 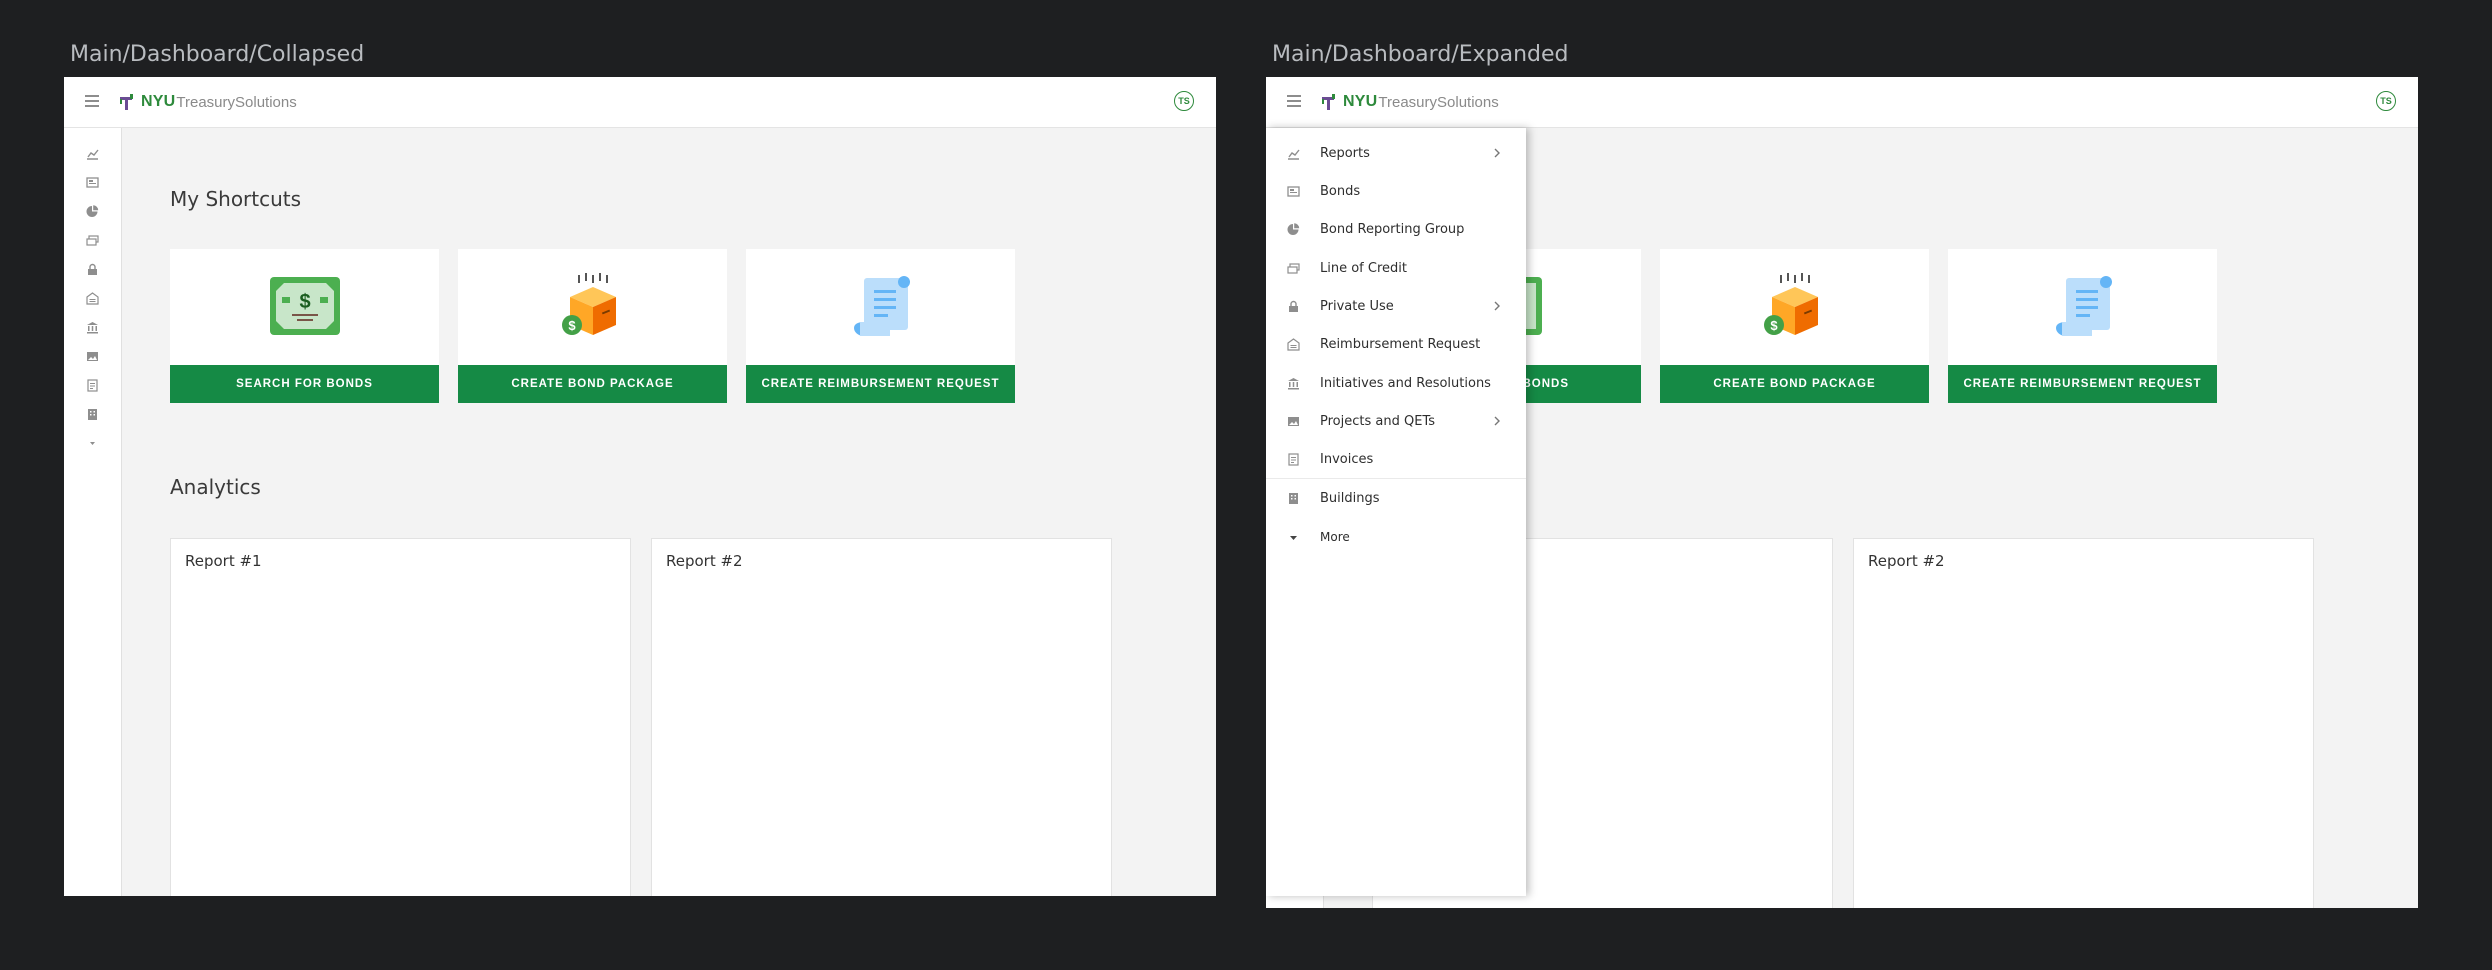 What do you see at coordinates (1396, 459) in the screenshot?
I see `menu-item-invoices: Invoices` at bounding box center [1396, 459].